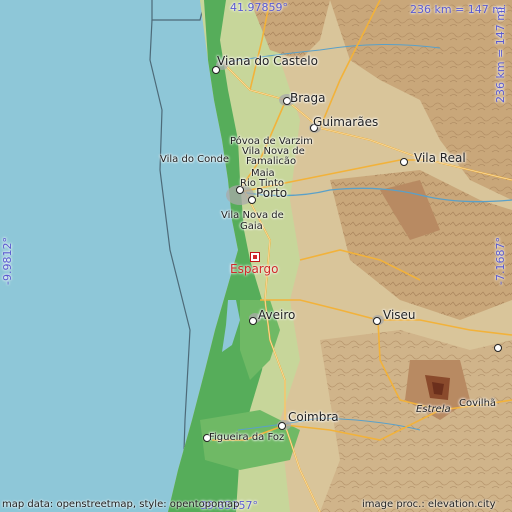 This screenshot has height=512, width=512. Describe the element at coordinates (440, 158) in the screenshot. I see `city-label-vilareal: Vila Real` at that location.